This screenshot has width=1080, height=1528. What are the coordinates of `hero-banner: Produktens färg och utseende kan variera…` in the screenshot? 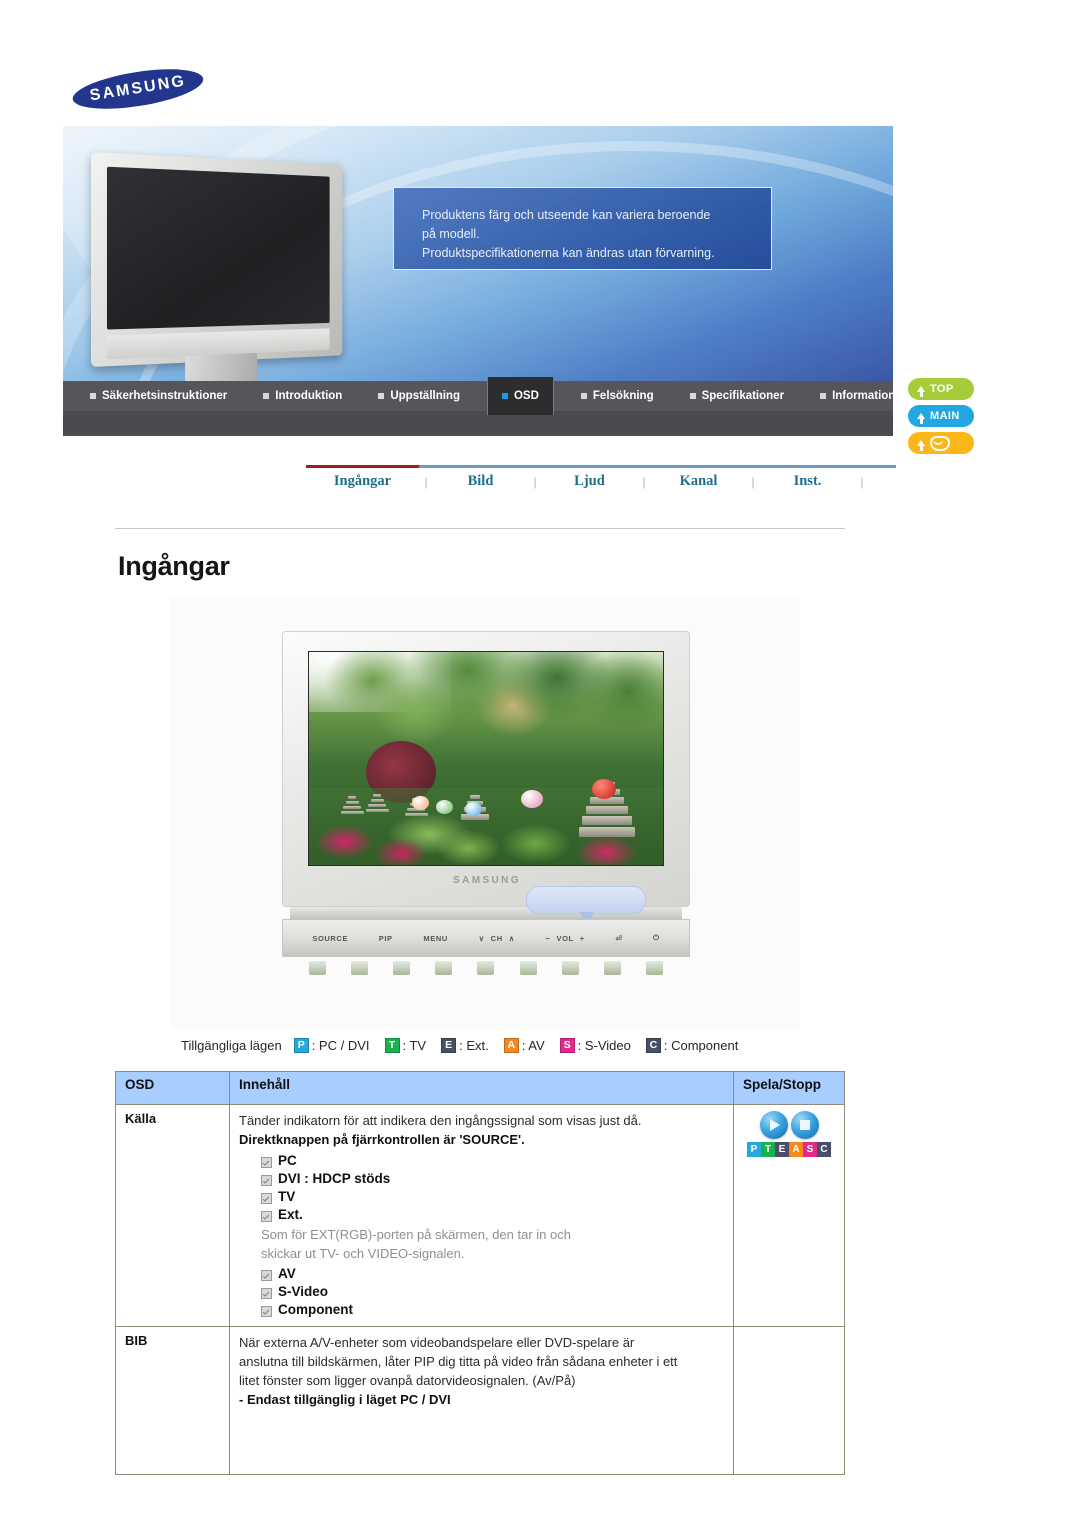 It's located at (478, 253).